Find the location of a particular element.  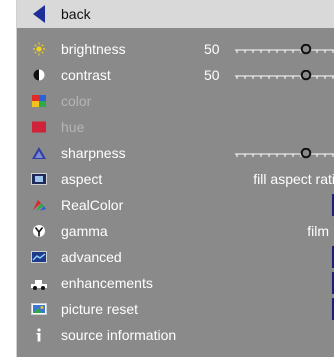

contrast-label: contrast is located at coordinates (86, 75).